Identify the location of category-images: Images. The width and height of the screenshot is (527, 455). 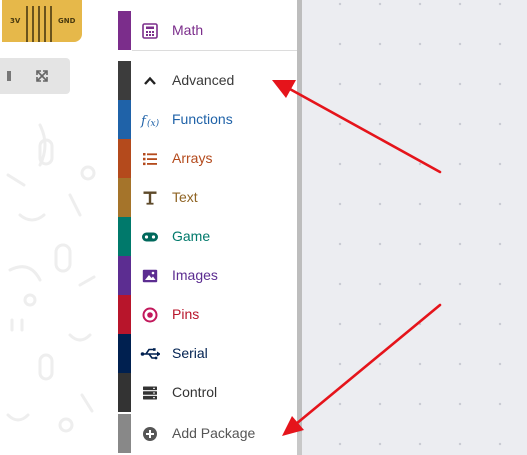
(208, 275).